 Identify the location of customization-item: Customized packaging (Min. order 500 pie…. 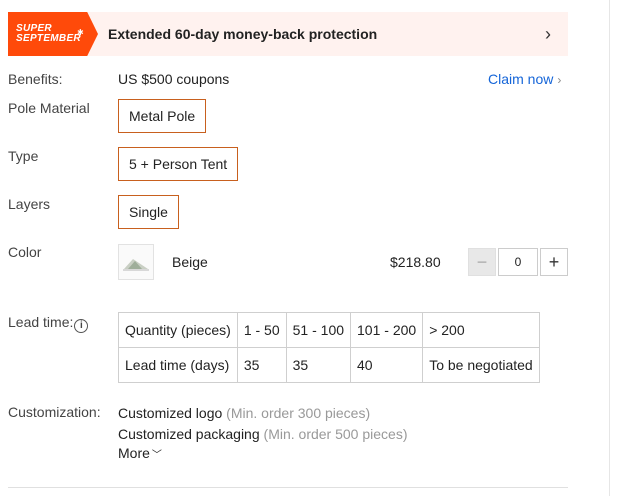
(262, 434).